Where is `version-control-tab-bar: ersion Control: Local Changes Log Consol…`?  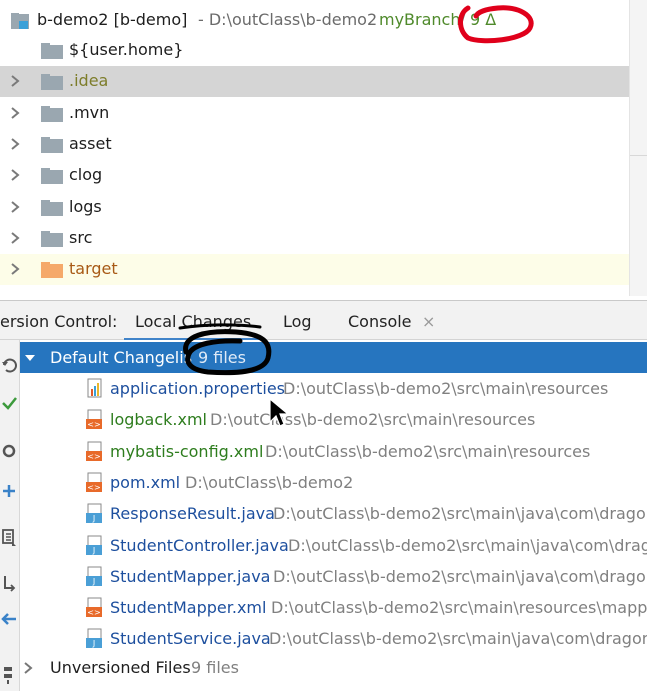 version-control-tab-bar: ersion Control: Local Changes Log Consol… is located at coordinates (323, 320).